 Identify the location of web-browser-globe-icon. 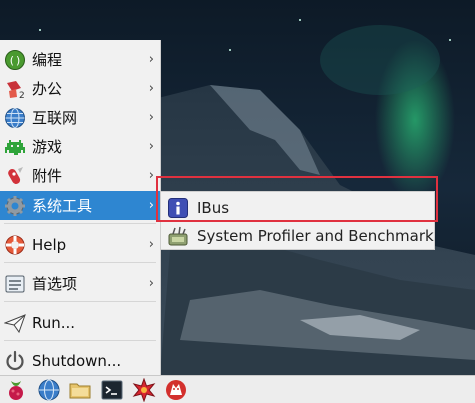
(49, 390).